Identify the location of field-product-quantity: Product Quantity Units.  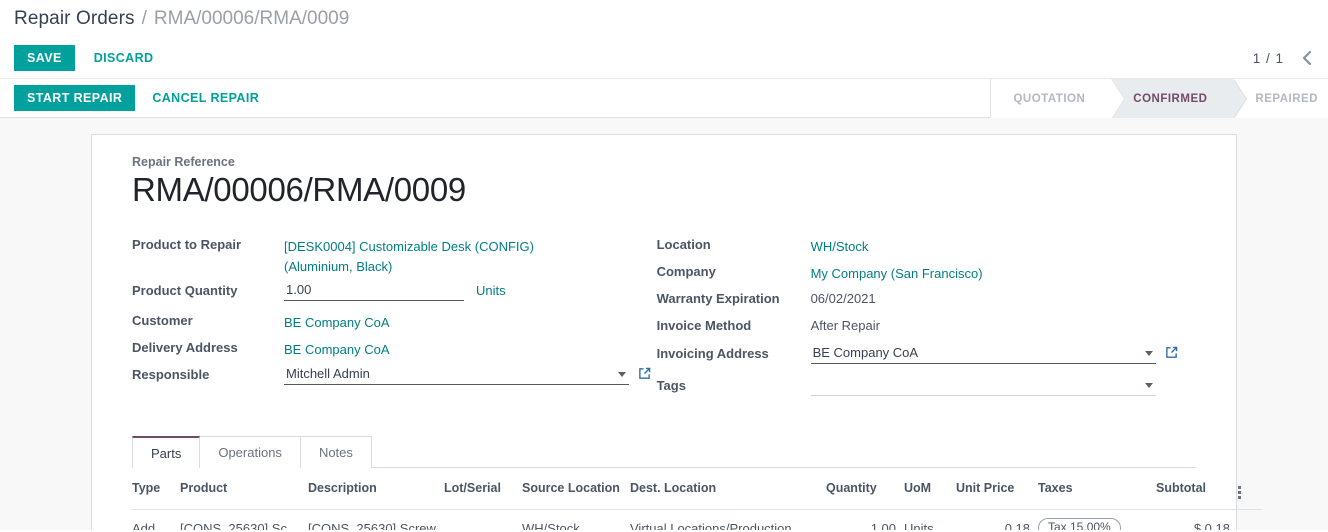
(394, 293).